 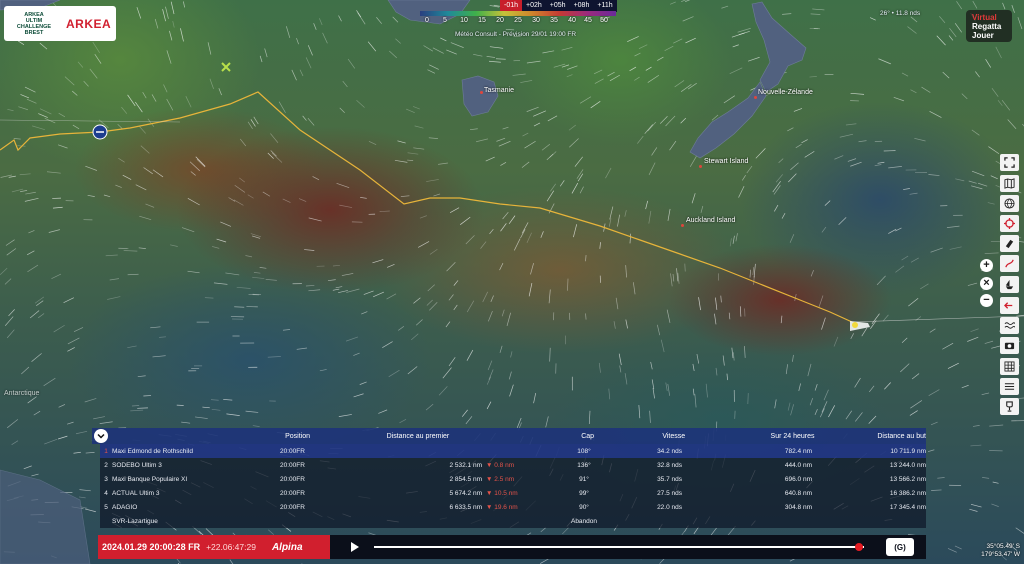 I want to click on place-antarctica-label: Antarctique, so click(x=22, y=393).